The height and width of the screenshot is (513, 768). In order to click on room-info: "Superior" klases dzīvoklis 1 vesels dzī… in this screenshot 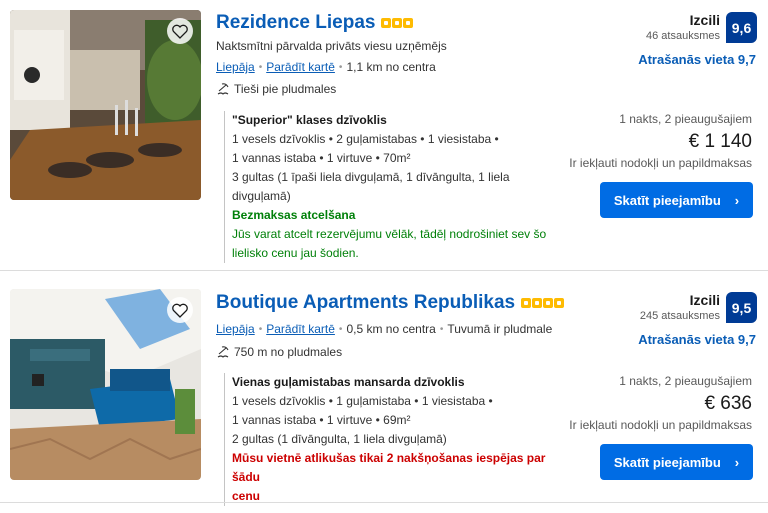, I will do `click(394, 187)`.